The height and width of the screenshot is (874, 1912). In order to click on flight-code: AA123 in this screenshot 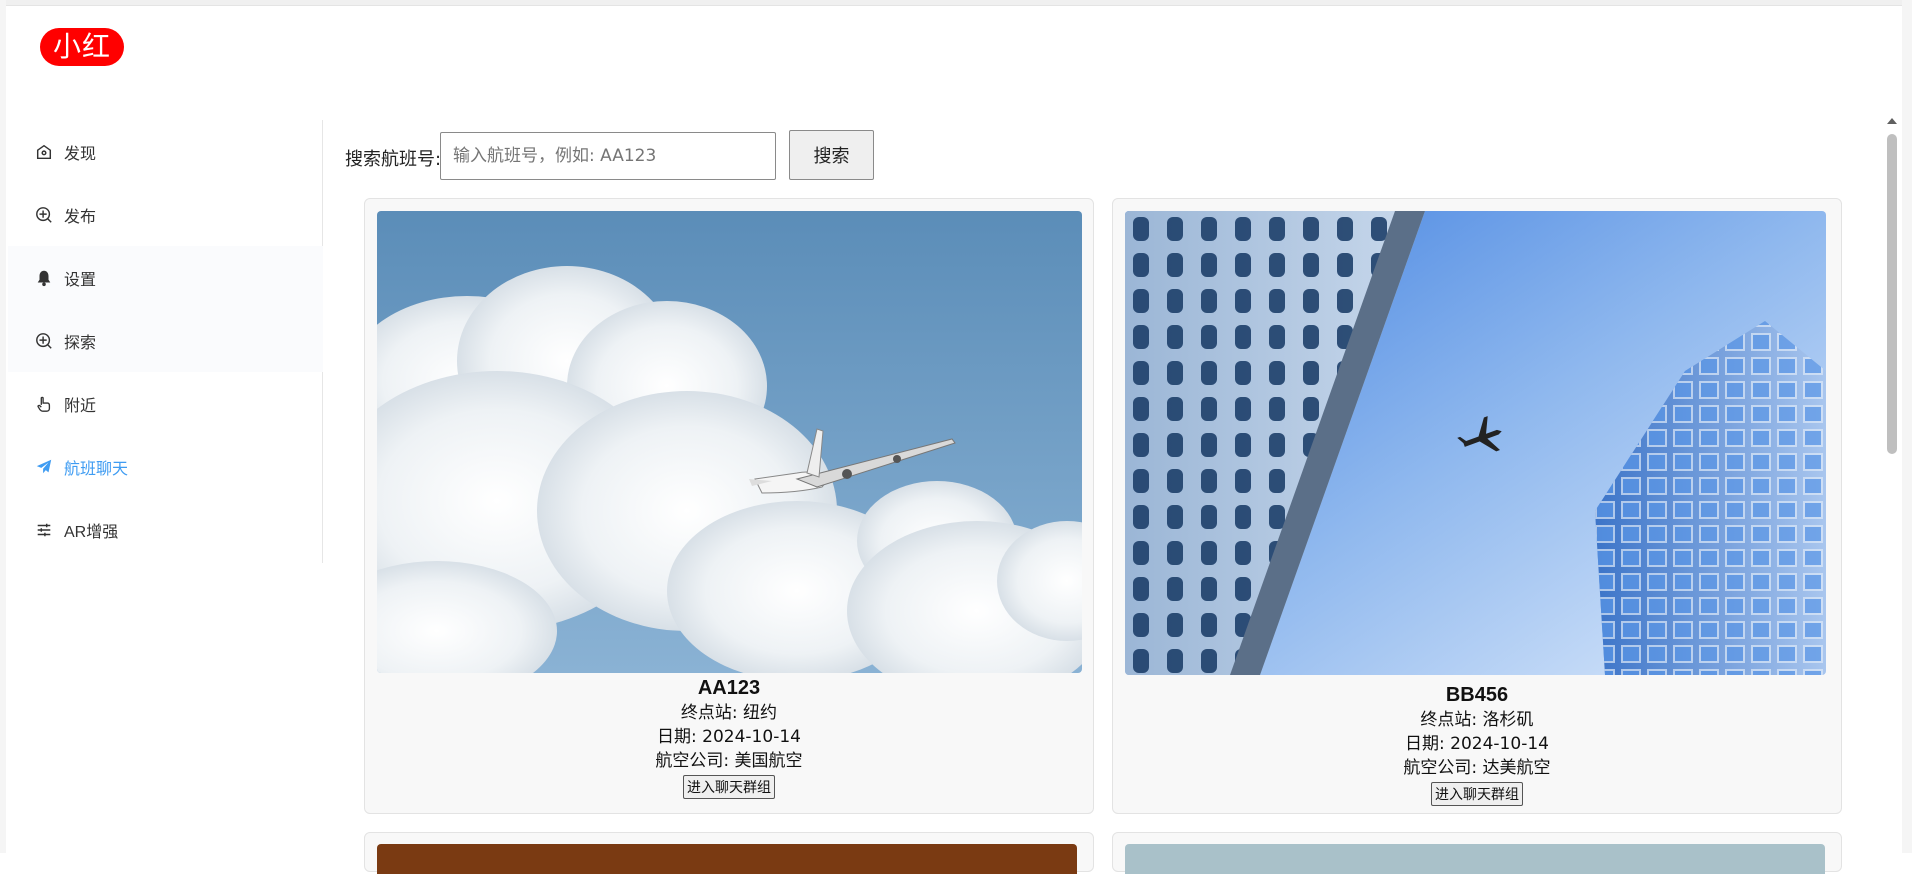, I will do `click(729, 688)`.